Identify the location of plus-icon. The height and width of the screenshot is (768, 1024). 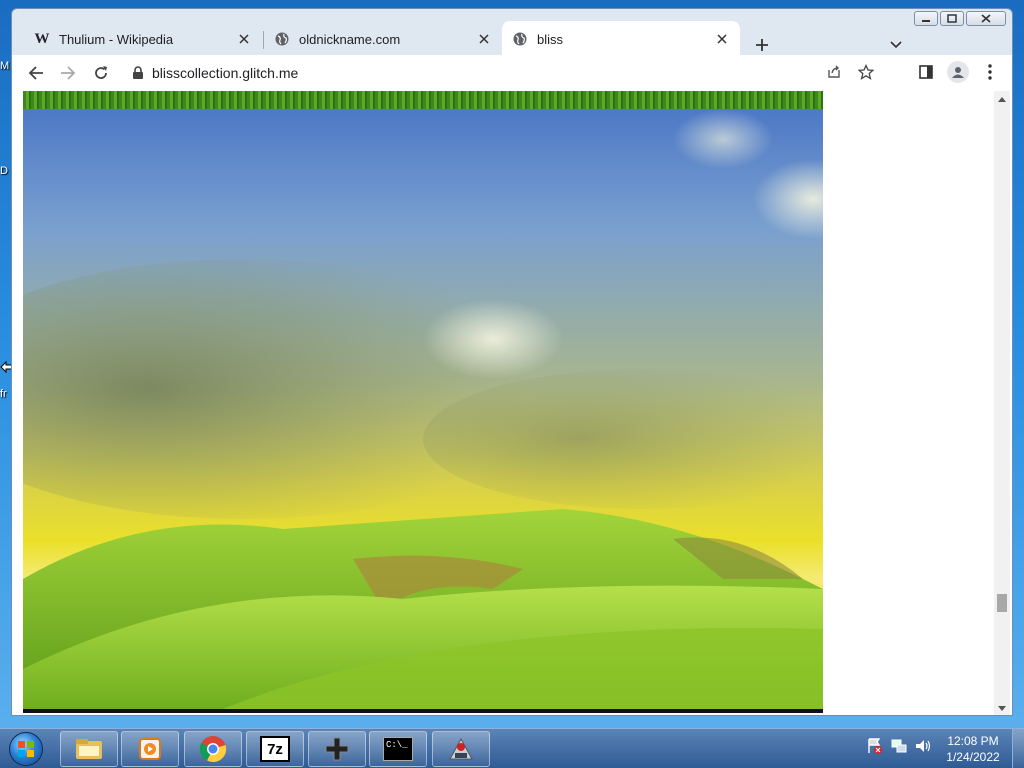
(762, 45).